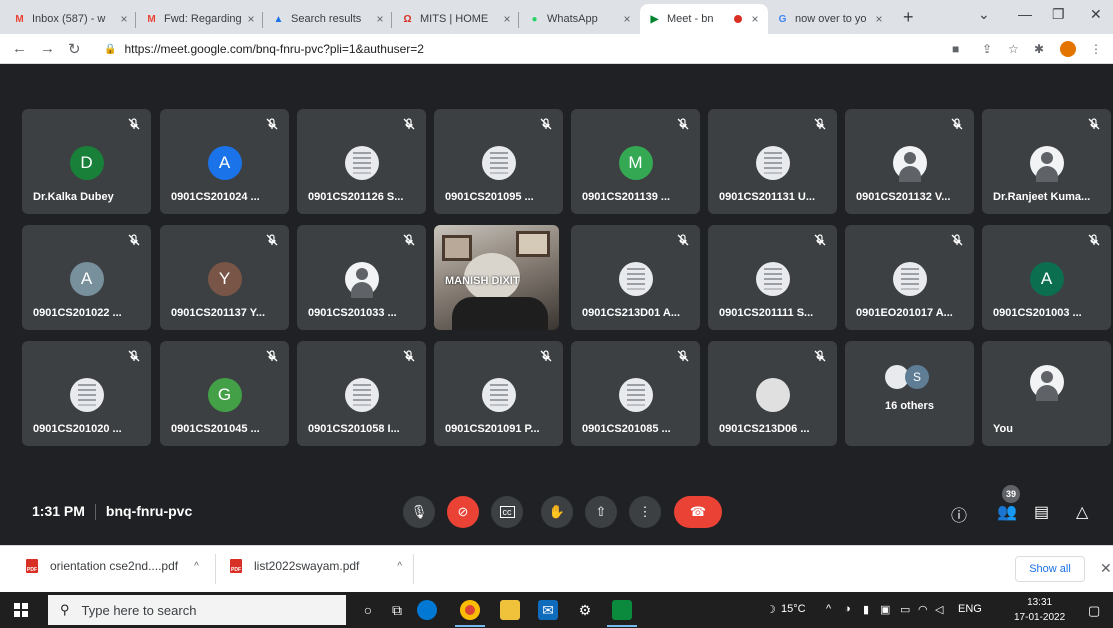 Image resolution: width=1113 pixels, height=628 pixels. I want to click on tab-search-icon: ⌄, so click(984, 14).